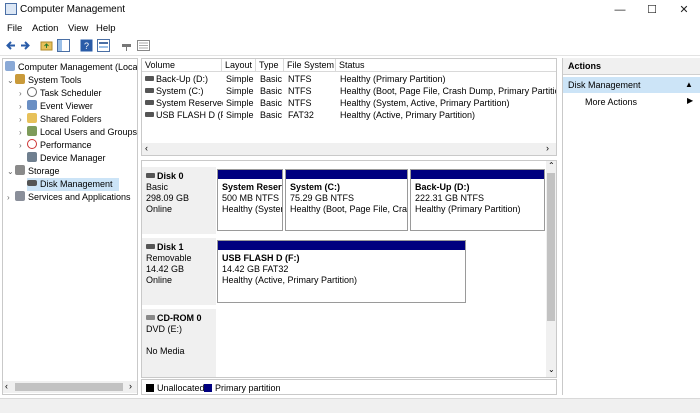  I want to click on tree-item-local-users: › Local Users and Groups, so click(78, 132).